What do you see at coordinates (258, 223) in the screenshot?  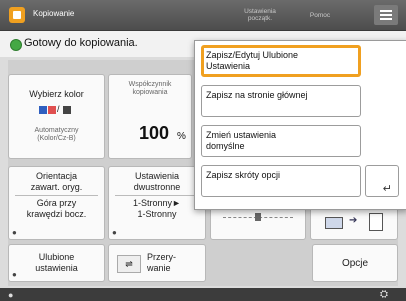 I see `density-slider-tile` at bounding box center [258, 223].